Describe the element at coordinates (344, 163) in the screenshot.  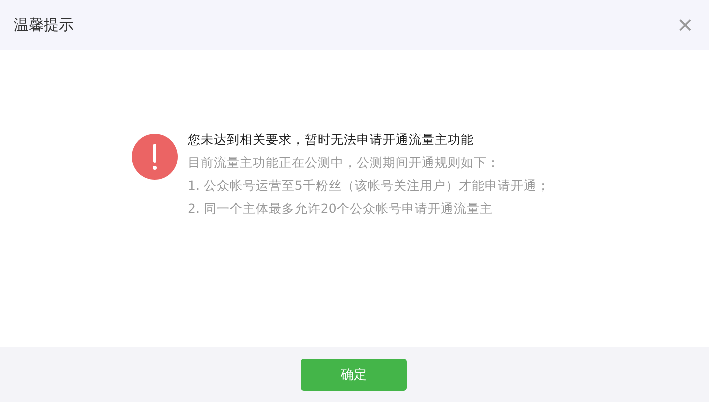
I see `message-line: 目前流量主功能正在公测中，公测期间开通规则如下：` at that location.